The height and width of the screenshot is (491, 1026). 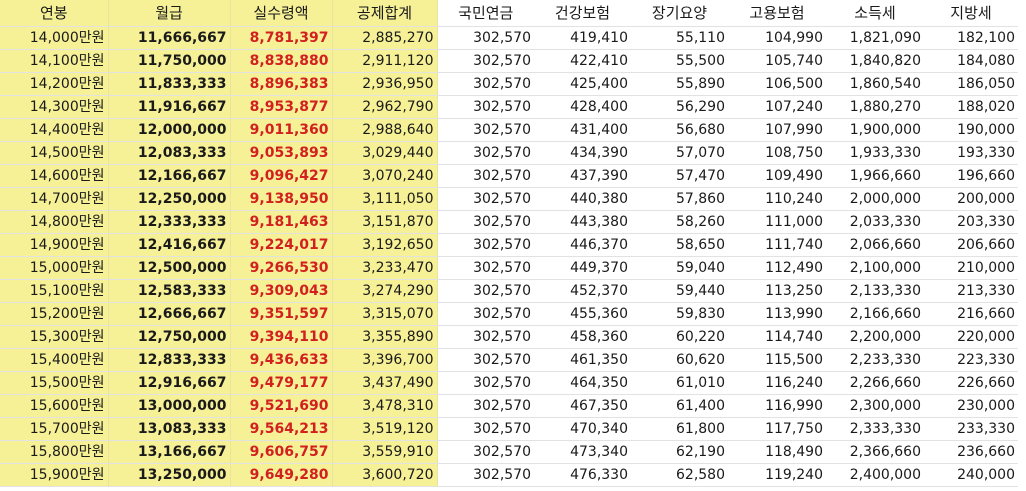 I want to click on cell-income-tax: 1,860,540, so click(x=875, y=84).